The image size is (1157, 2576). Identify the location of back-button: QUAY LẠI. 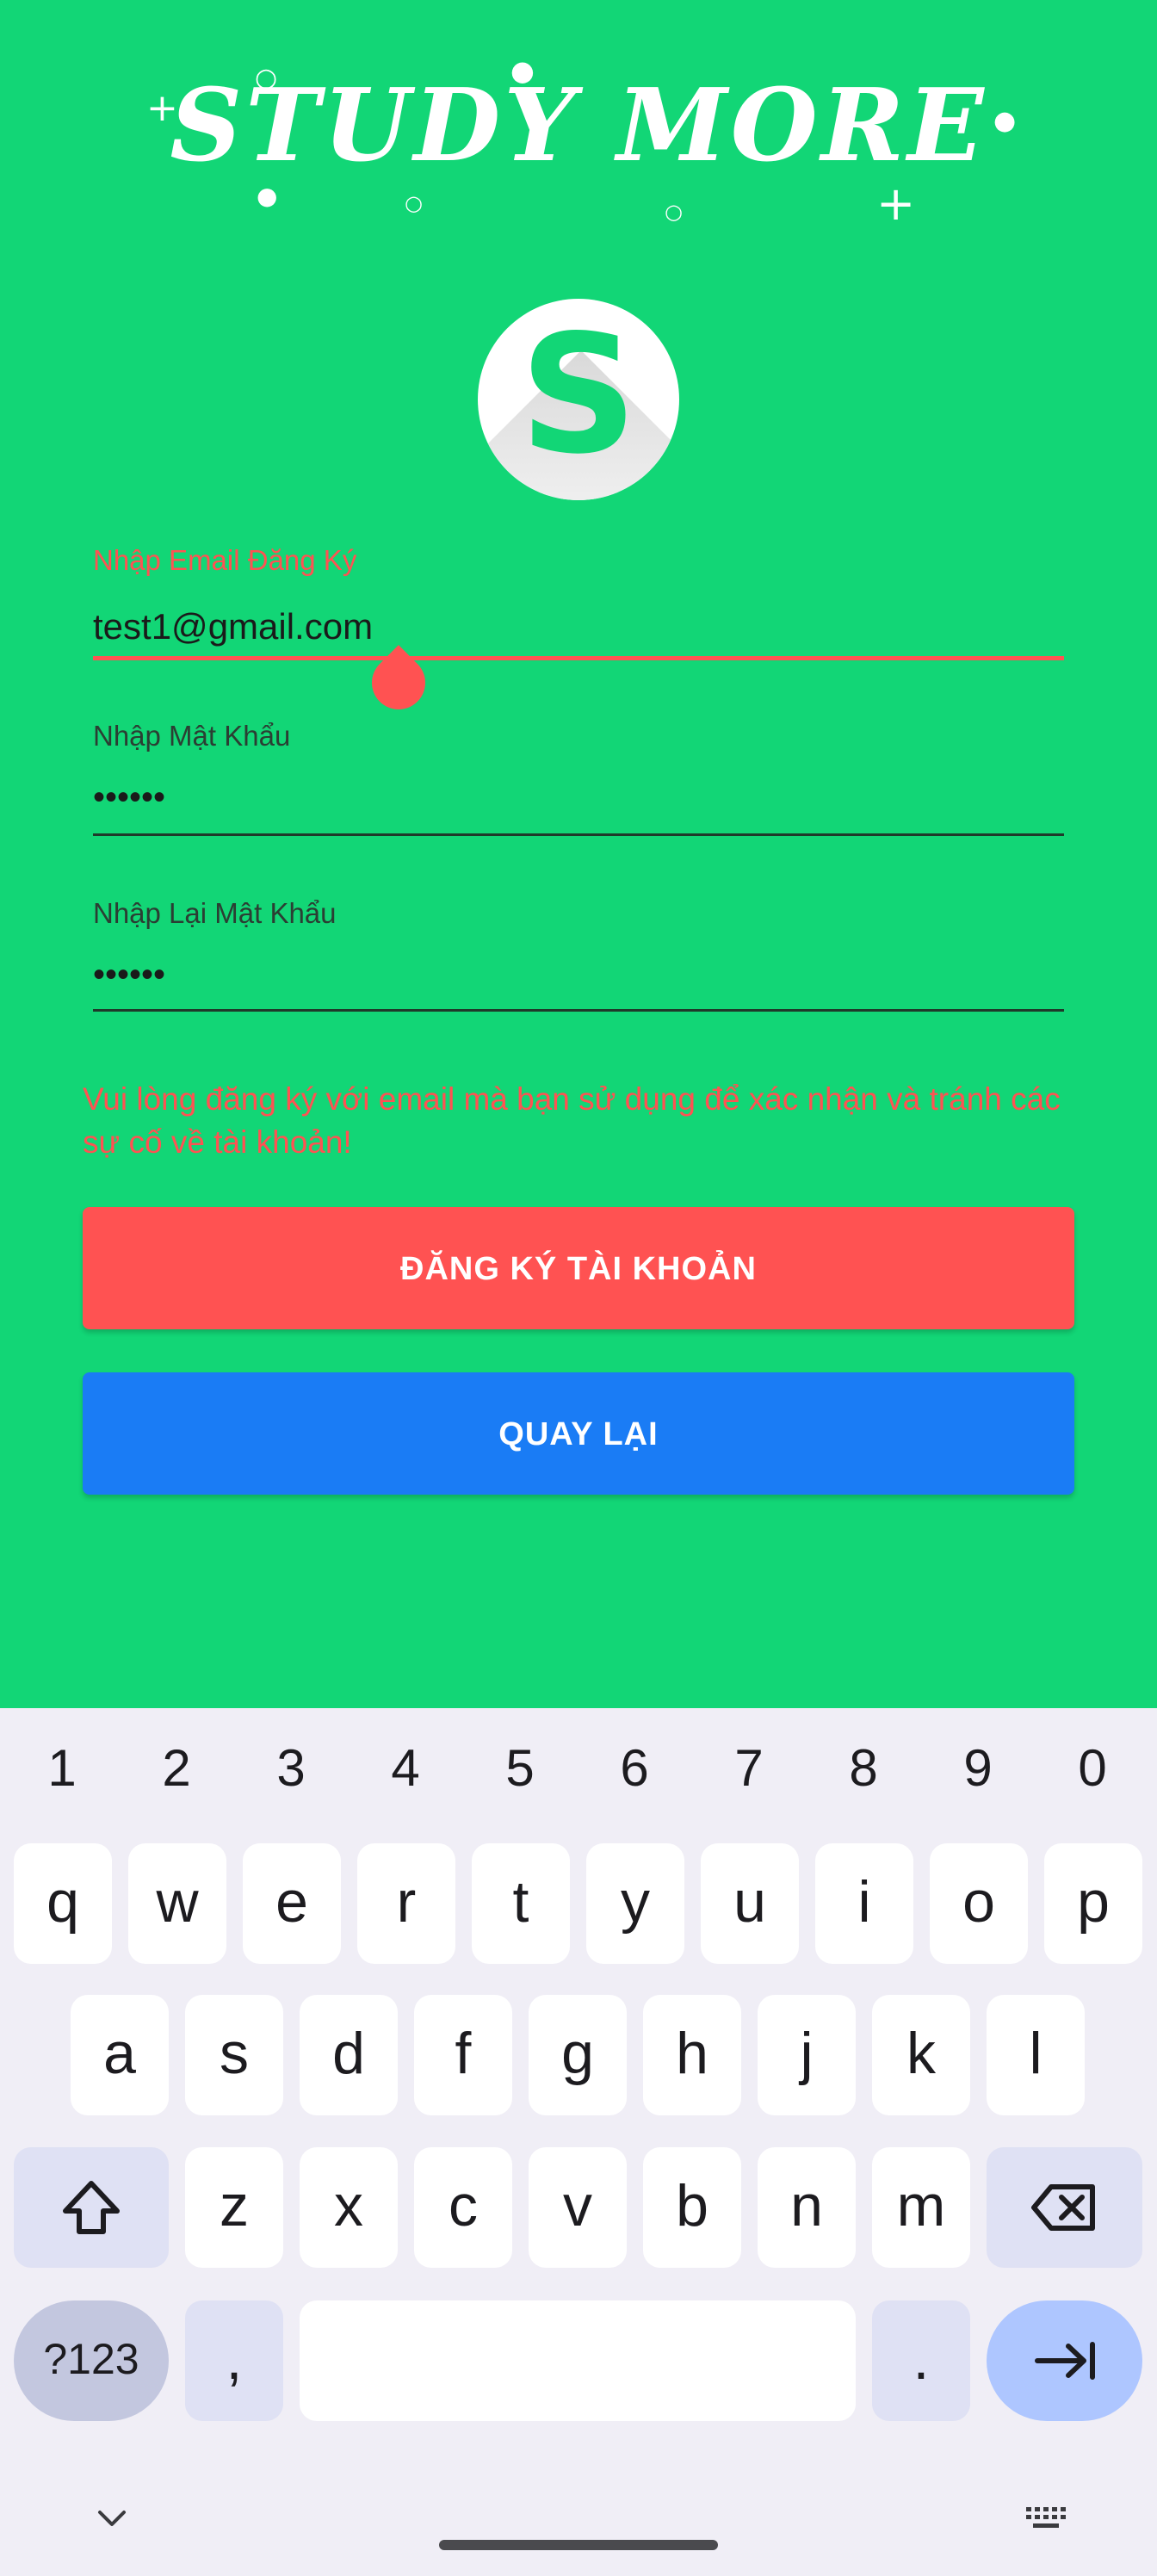
(579, 1434).